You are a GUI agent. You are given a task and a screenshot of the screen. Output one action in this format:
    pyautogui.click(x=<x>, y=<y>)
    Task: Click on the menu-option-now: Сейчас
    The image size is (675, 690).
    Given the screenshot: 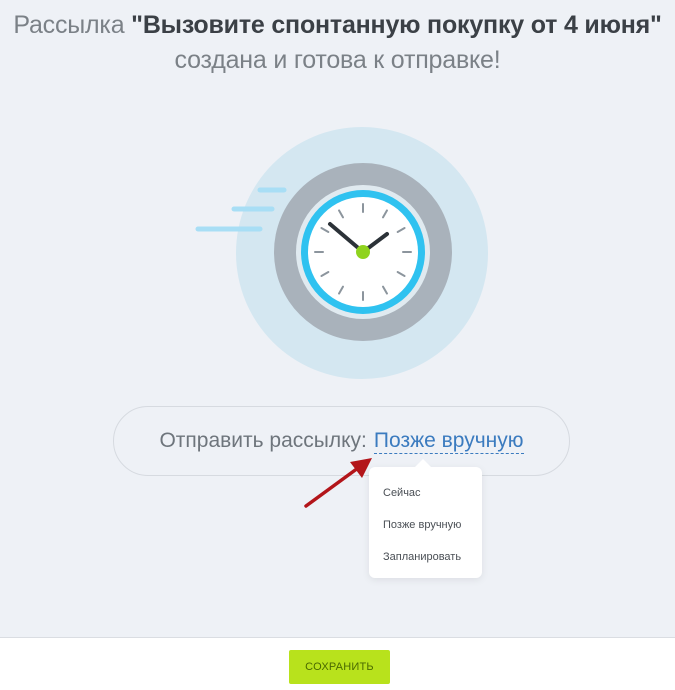 What is the action you would take?
    pyautogui.click(x=402, y=493)
    